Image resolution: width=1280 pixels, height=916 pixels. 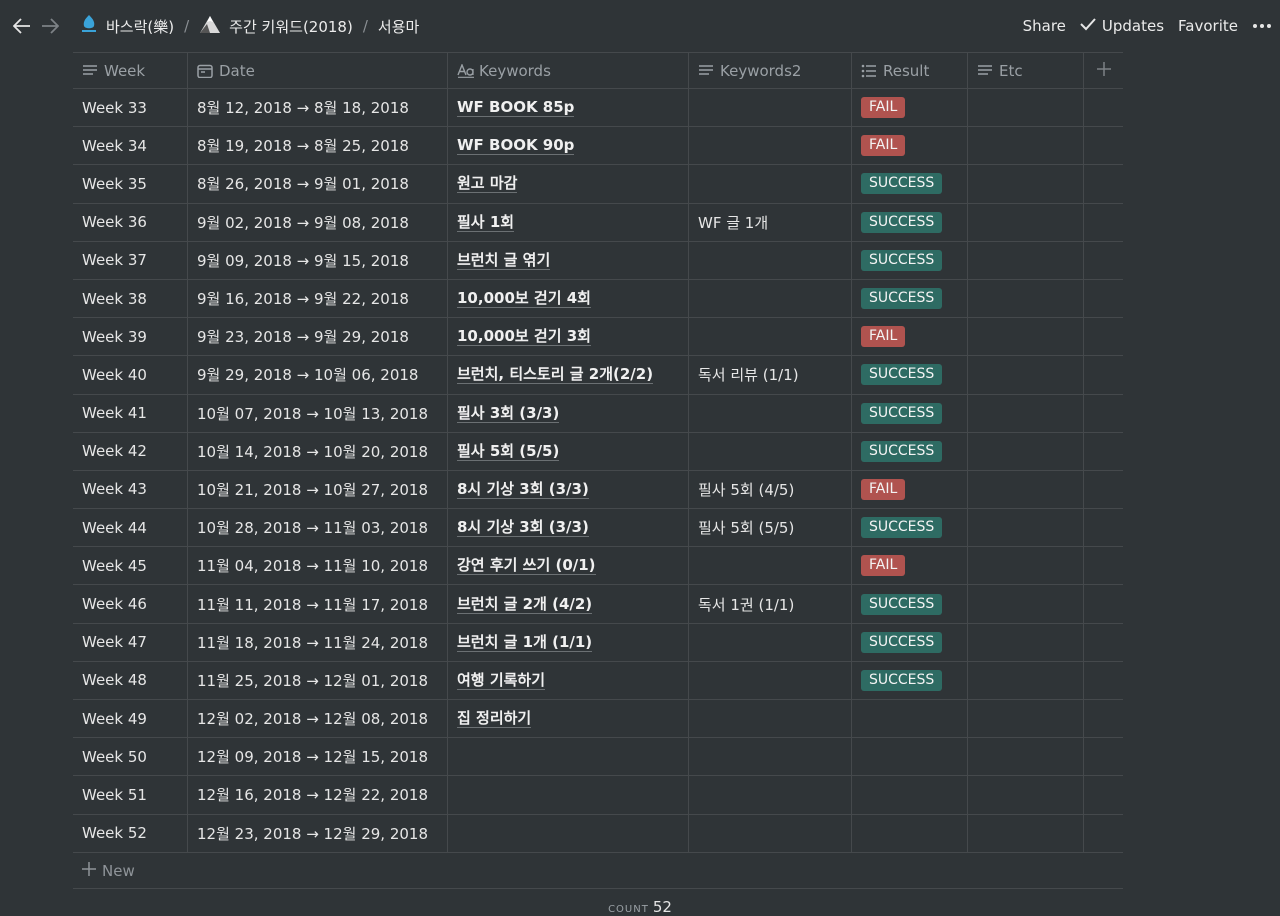 I want to click on cell-keywords2: 독서 리뷰 (1/1), so click(x=770, y=375).